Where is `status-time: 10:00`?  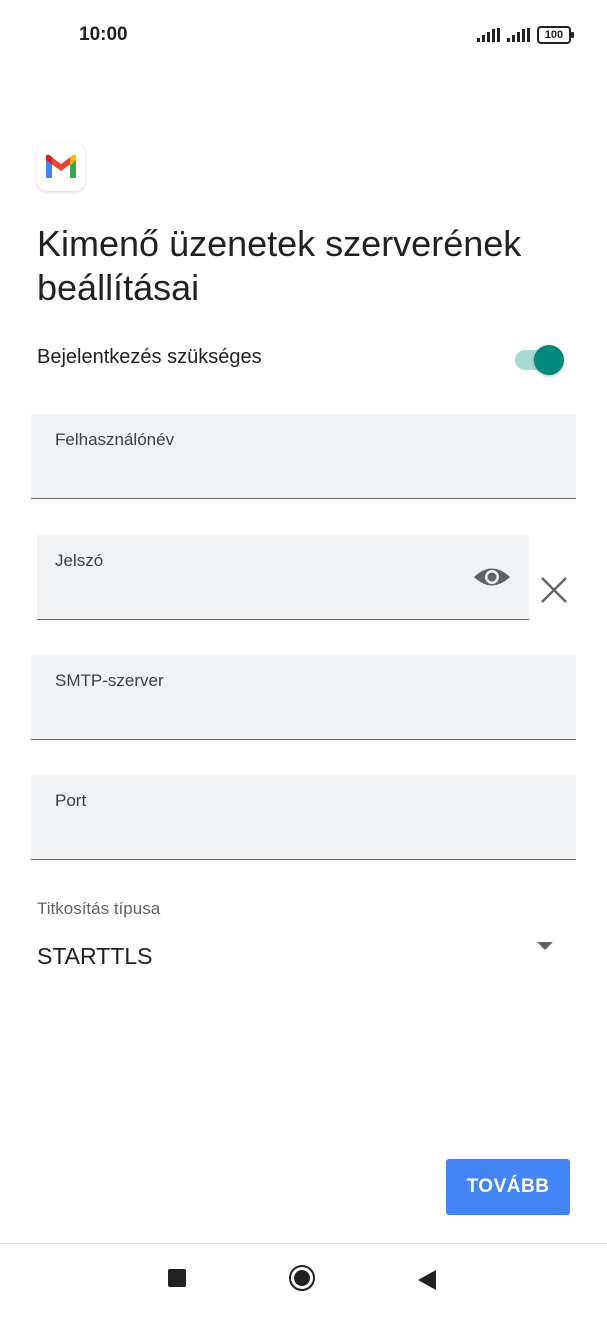
status-time: 10:00 is located at coordinates (103, 34).